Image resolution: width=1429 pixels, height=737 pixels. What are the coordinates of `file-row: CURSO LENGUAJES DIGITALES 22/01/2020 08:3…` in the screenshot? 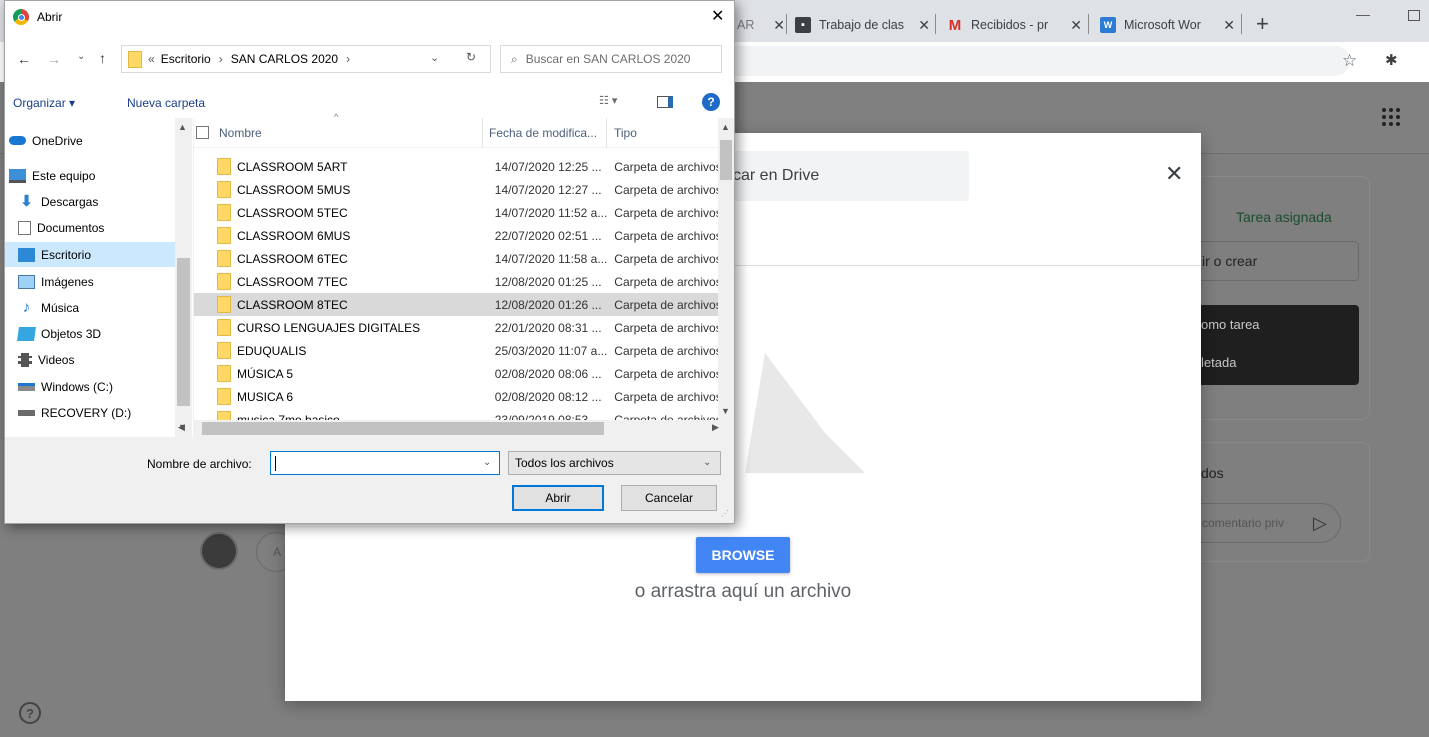 It's located at (456, 327).